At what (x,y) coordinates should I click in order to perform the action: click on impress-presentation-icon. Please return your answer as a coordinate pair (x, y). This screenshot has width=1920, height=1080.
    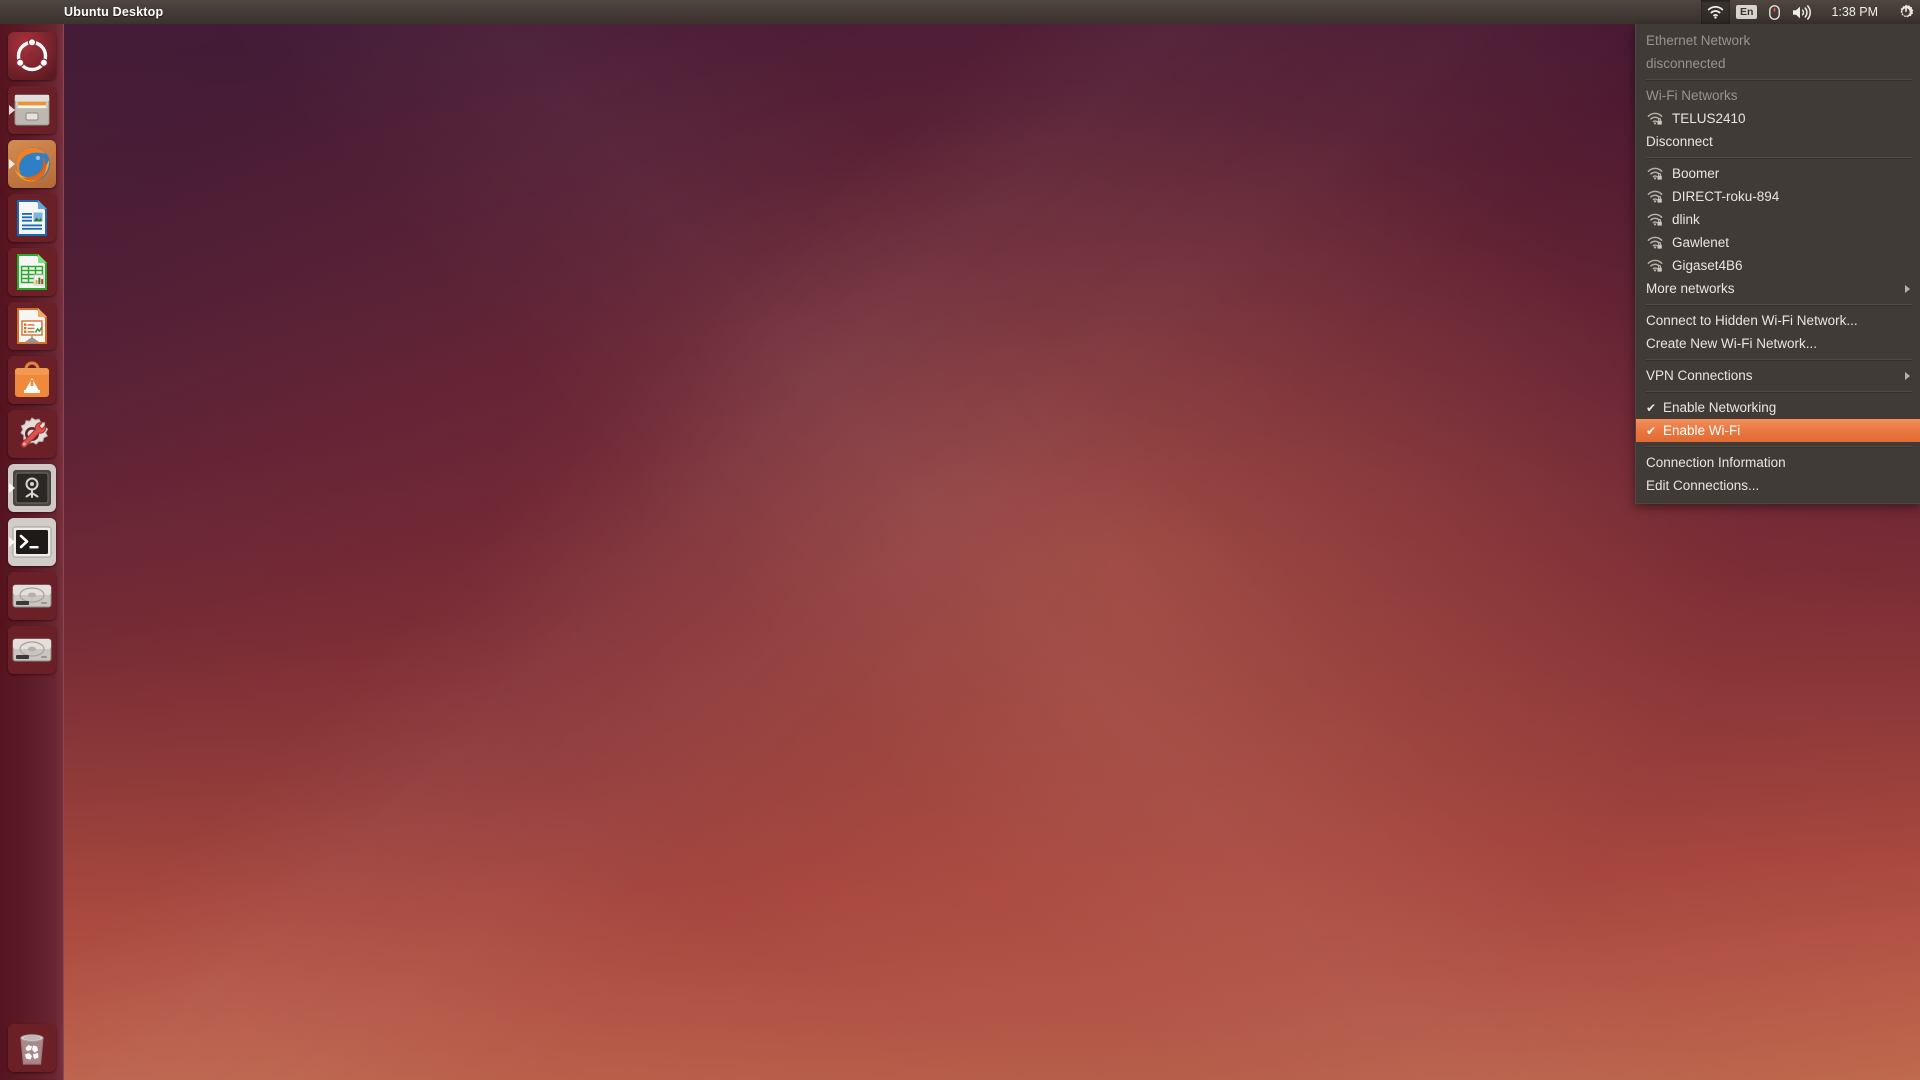
    Looking at the image, I should click on (32, 326).